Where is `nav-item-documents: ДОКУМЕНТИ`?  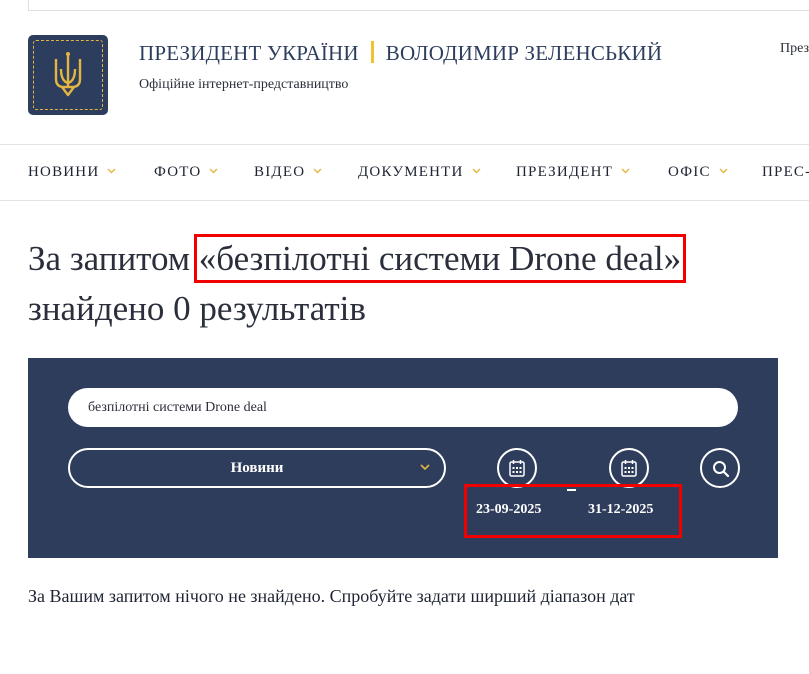
nav-item-documents: ДОКУМЕНТИ is located at coordinates (419, 172).